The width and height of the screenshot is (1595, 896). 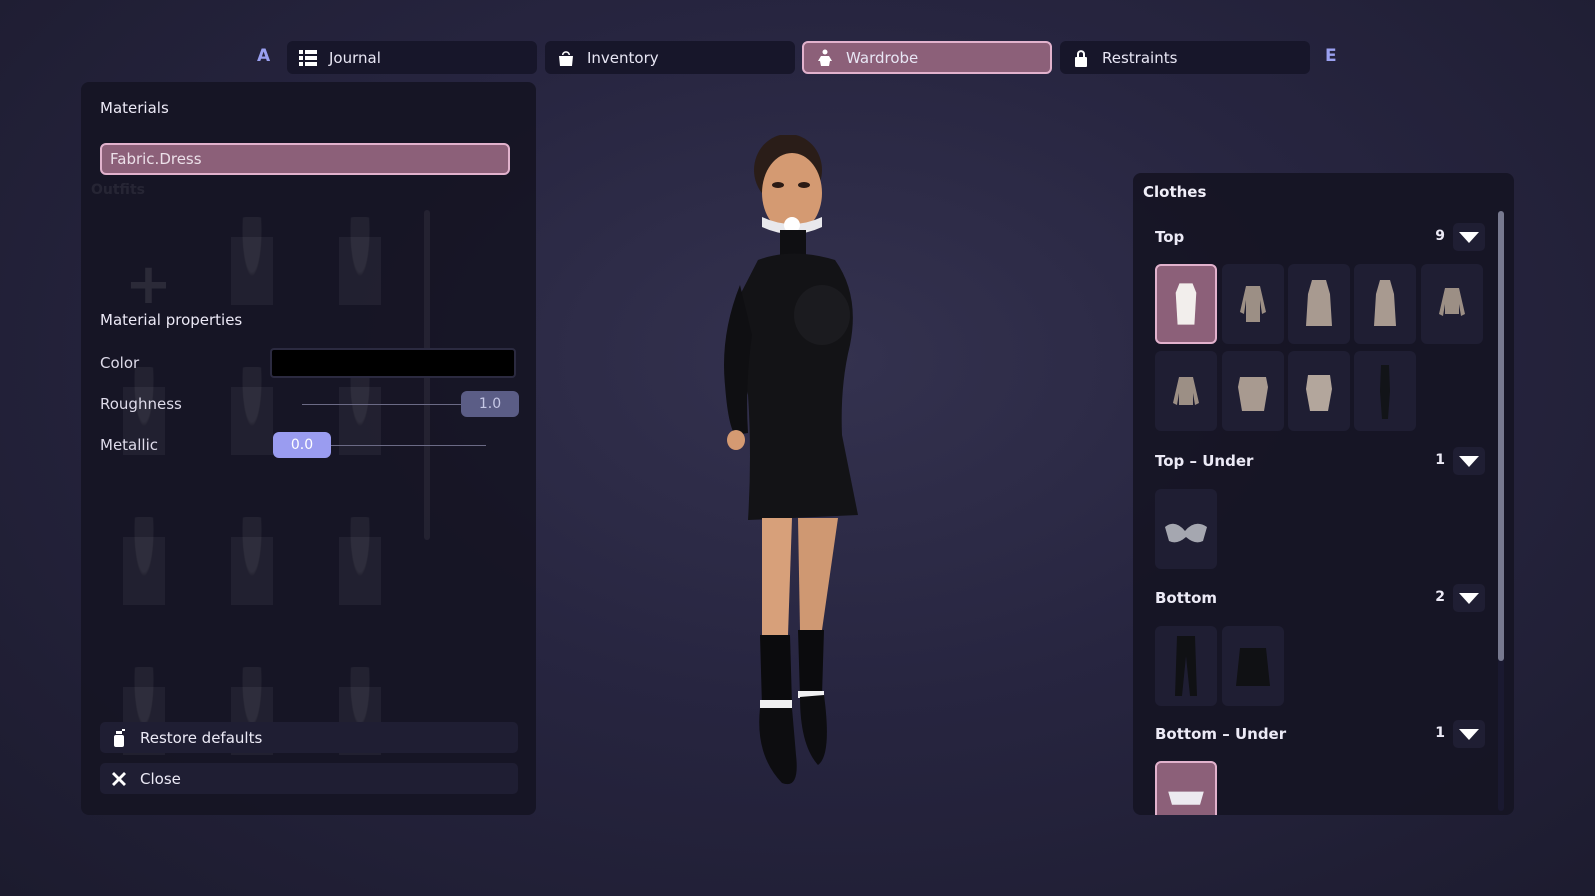 I want to click on roughness-slider-handle: 1.0, so click(x=490, y=404).